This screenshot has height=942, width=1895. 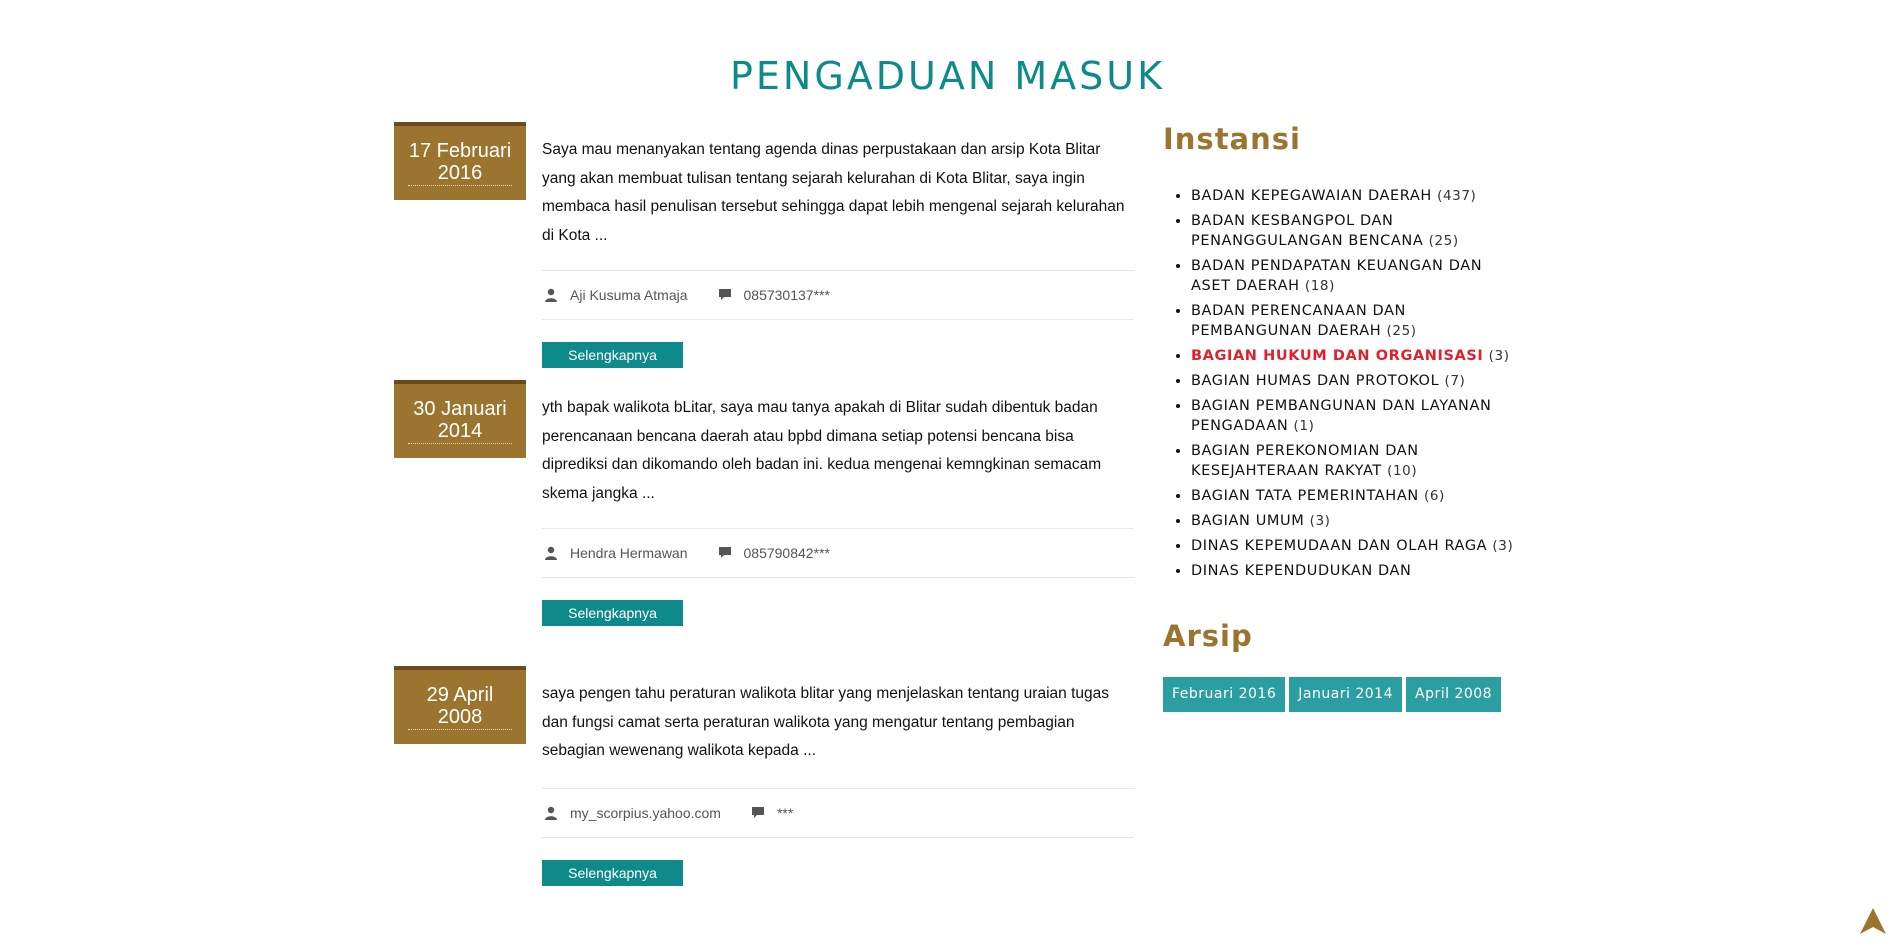 What do you see at coordinates (1319, 286) in the screenshot?
I see `instansi-count: (18)` at bounding box center [1319, 286].